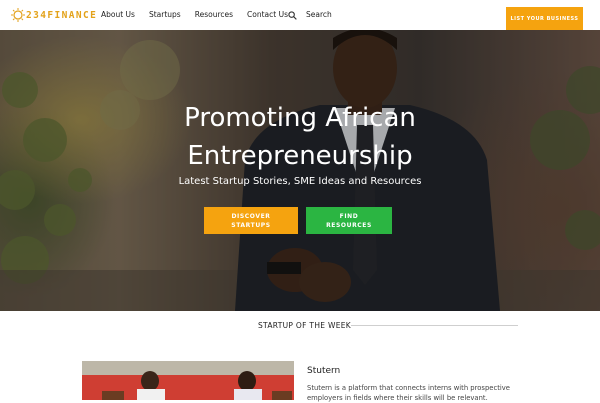 The image size is (600, 403). I want to click on startup-card-title: Stutern, so click(323, 371).